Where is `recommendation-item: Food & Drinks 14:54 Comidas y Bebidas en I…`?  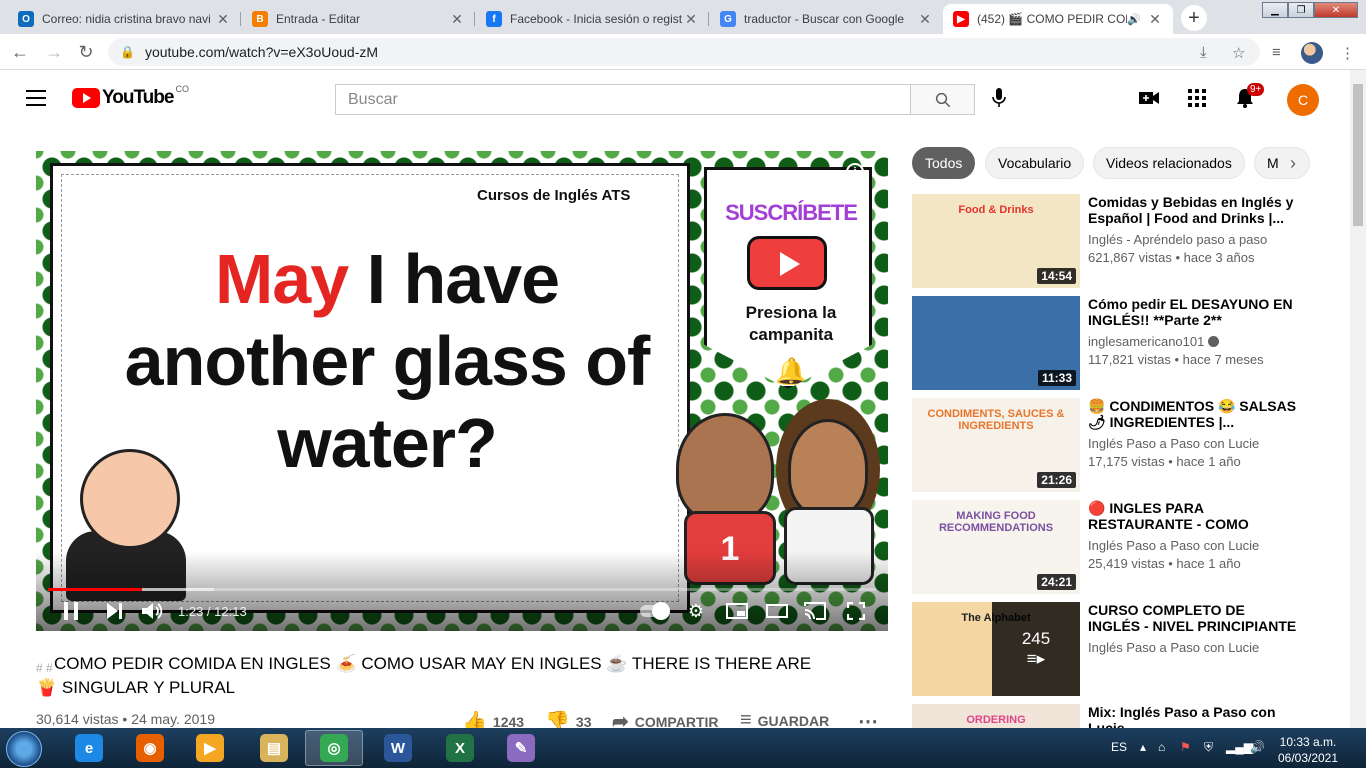
recommendation-item: Food & Drinks 14:54 Comidas y Bebidas en I… is located at coordinates (1122, 242).